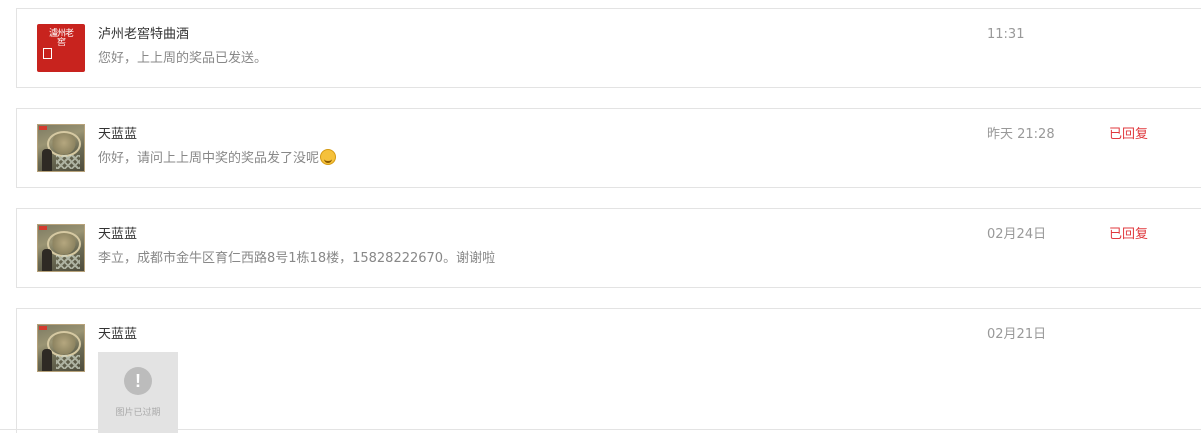  Describe the element at coordinates (61, 38) in the screenshot. I see `brand-logo-text: 瀘州老窖` at that location.